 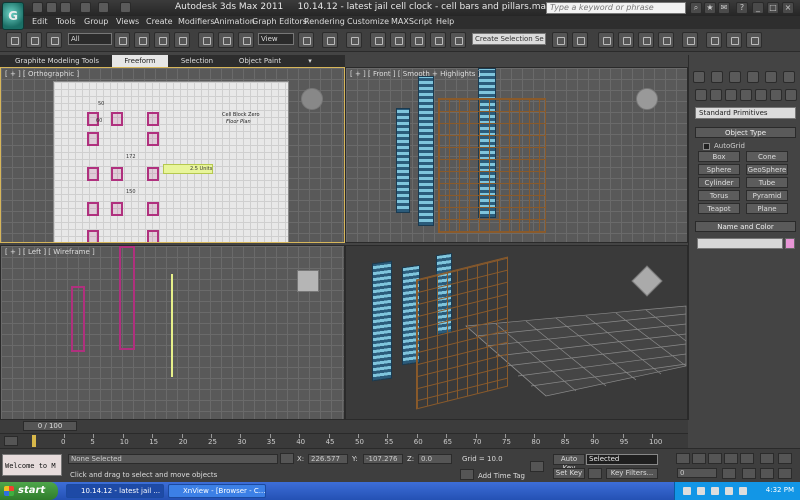 I want to click on plane-button: Plane, so click(x=767, y=208).